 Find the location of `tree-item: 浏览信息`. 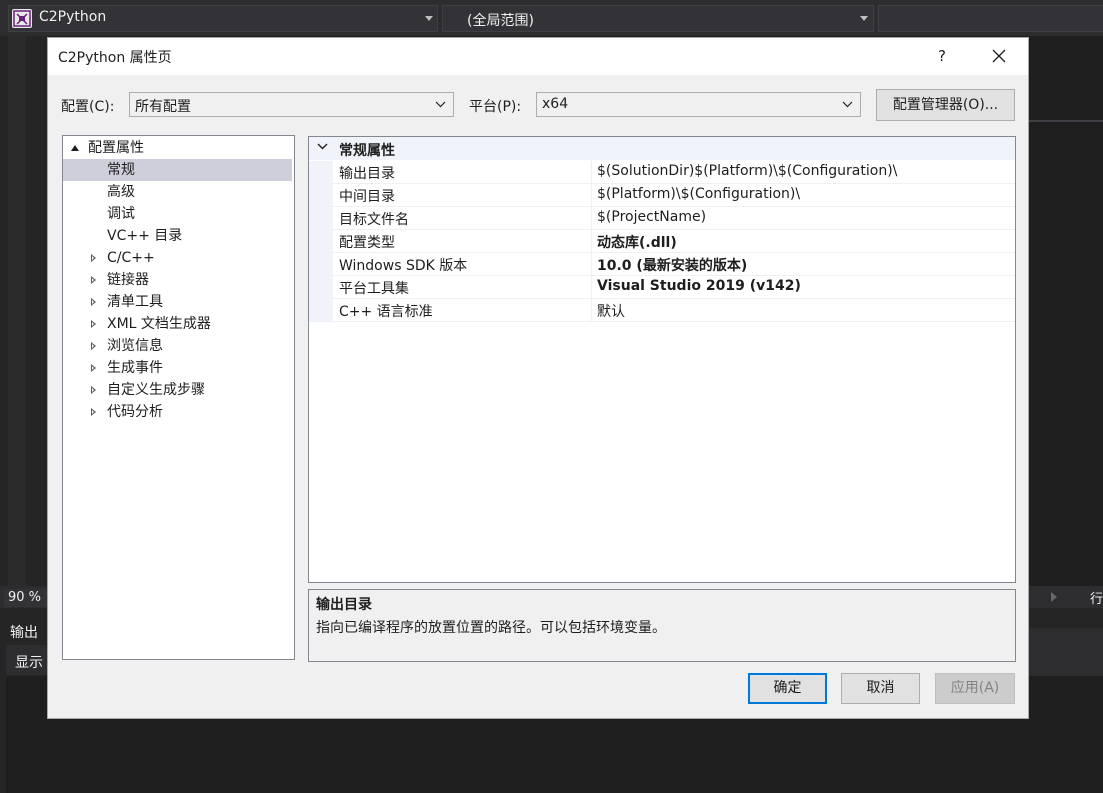

tree-item: 浏览信息 is located at coordinates (178, 346).